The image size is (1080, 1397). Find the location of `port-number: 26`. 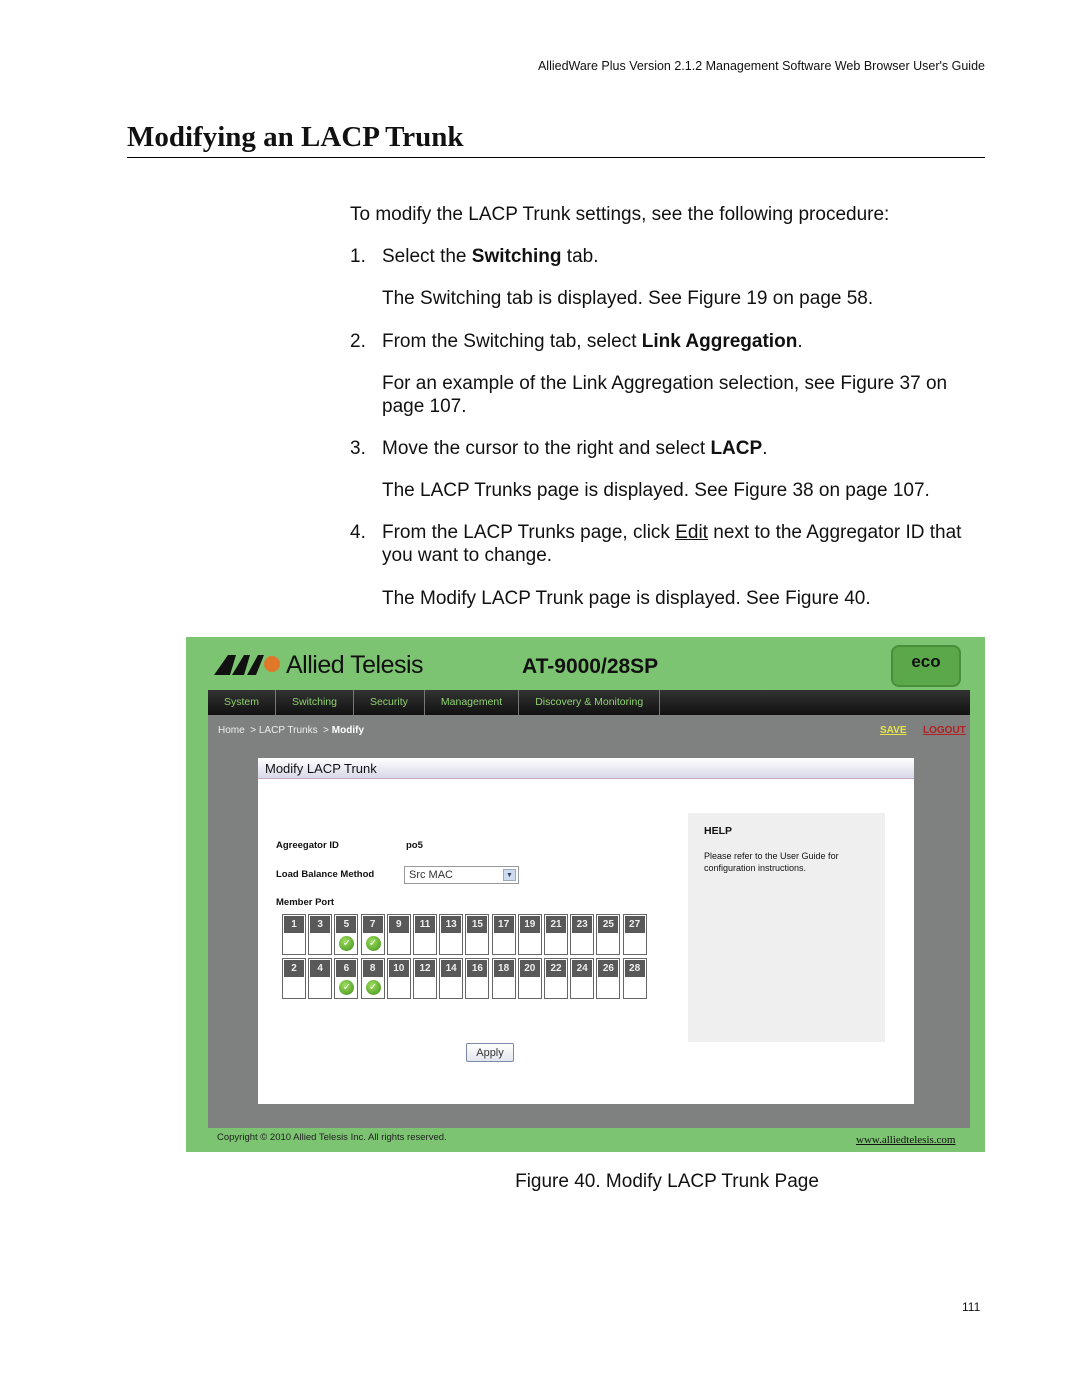

port-number: 26 is located at coordinates (608, 968).